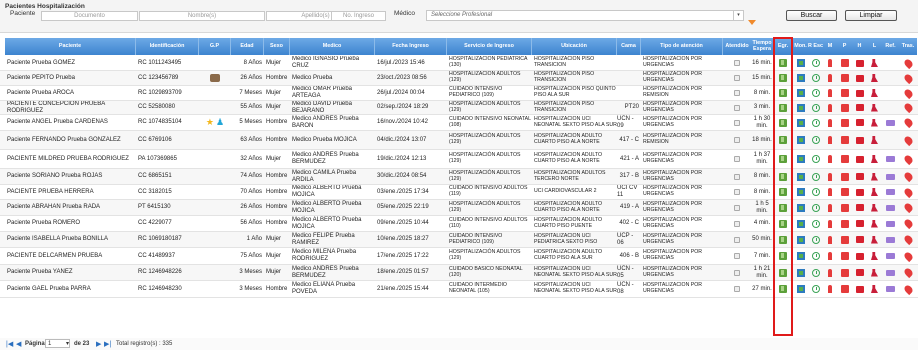  What do you see at coordinates (815, 46) in the screenshot?
I see `column-header: R Esc` at bounding box center [815, 46].